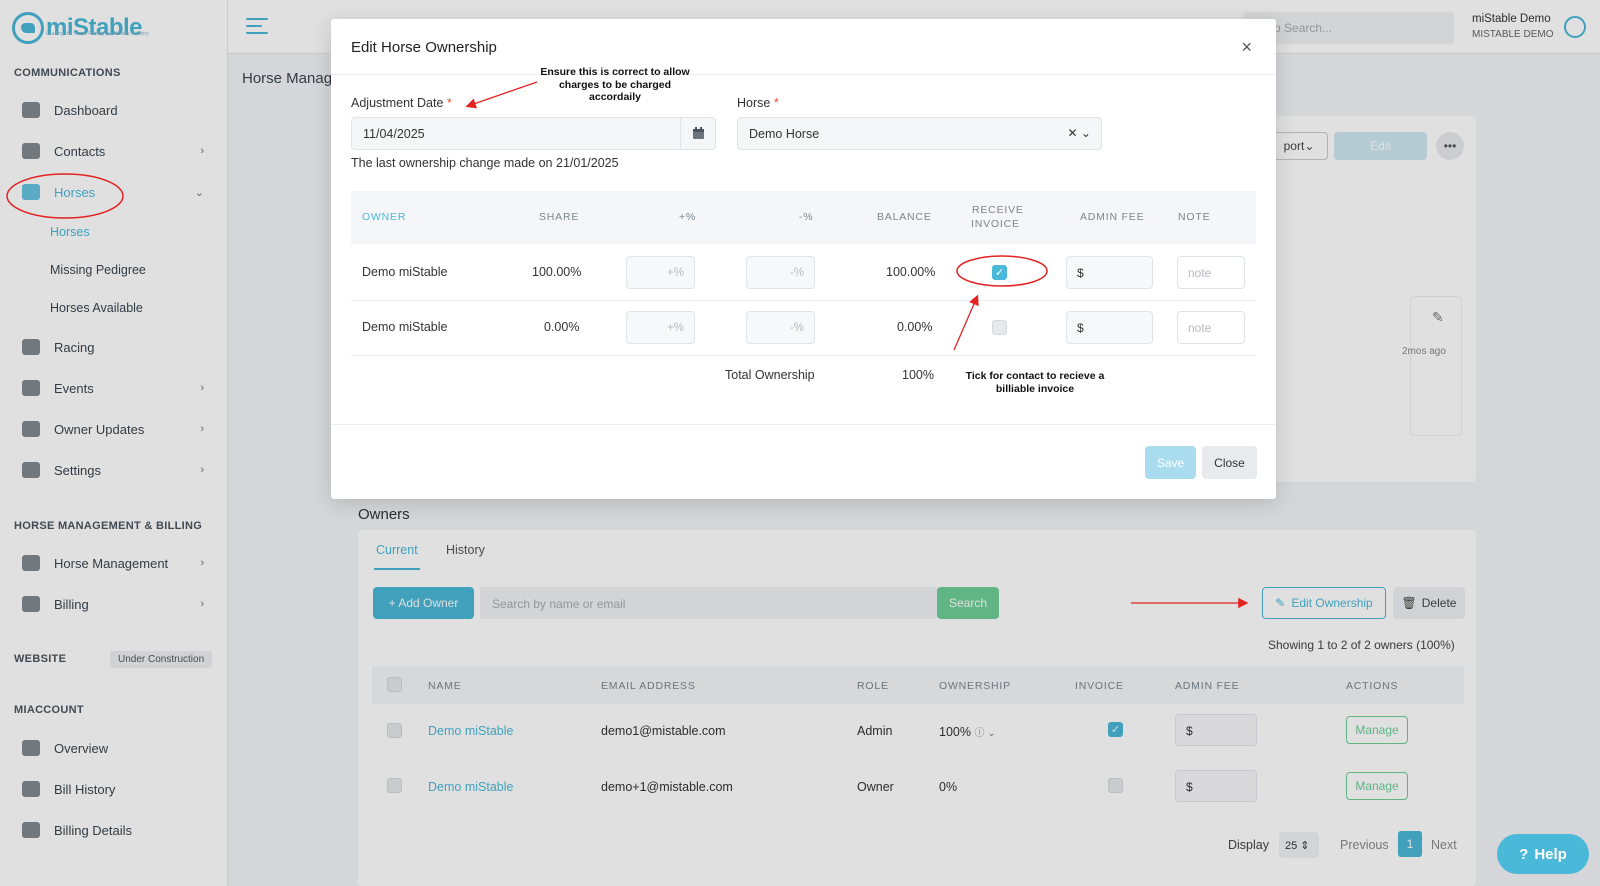  I want to click on adjustment-date-text: Adjustment Date, so click(397, 103).